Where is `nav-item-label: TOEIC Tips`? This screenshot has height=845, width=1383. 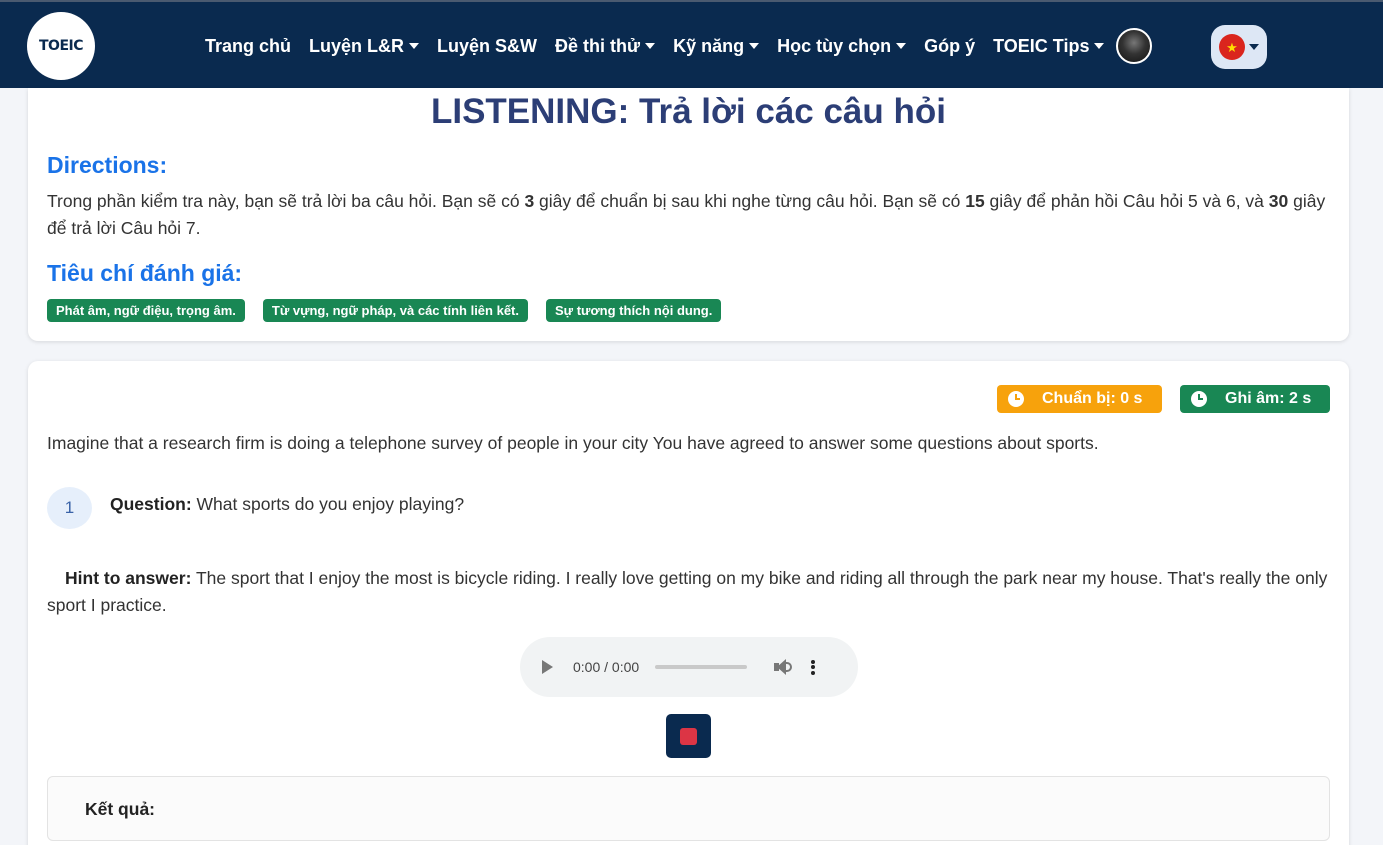 nav-item-label: TOEIC Tips is located at coordinates (1041, 45).